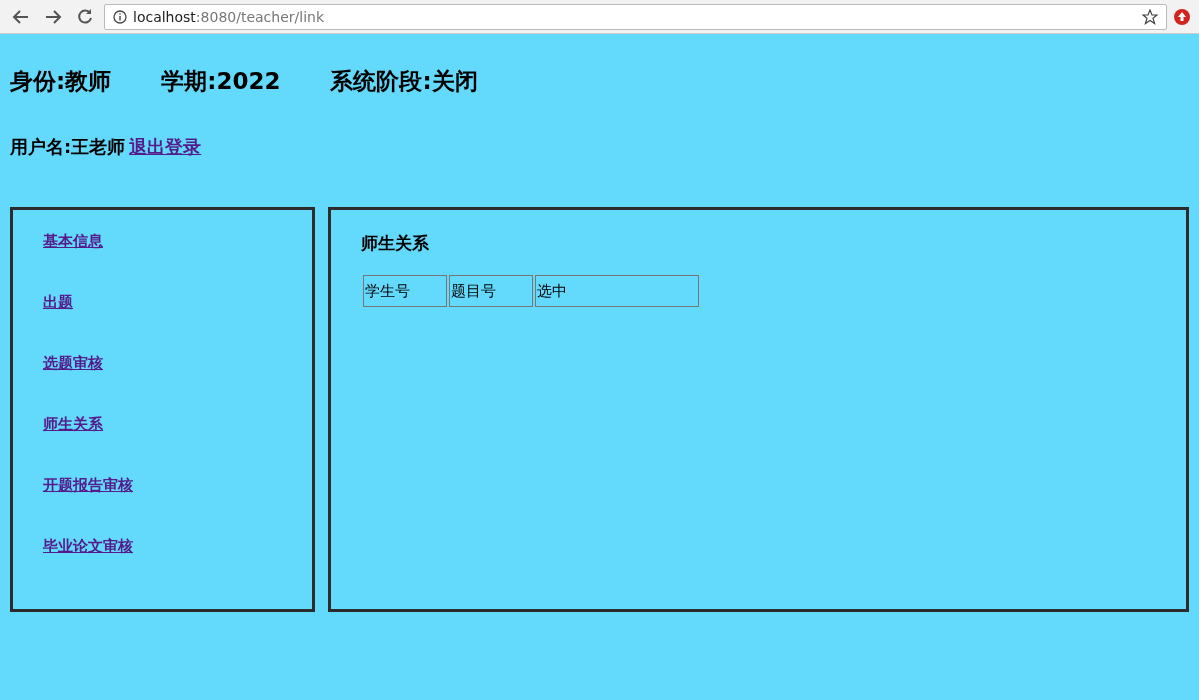  Describe the element at coordinates (221, 81) in the screenshot. I see `header-info: 学期:2022` at that location.